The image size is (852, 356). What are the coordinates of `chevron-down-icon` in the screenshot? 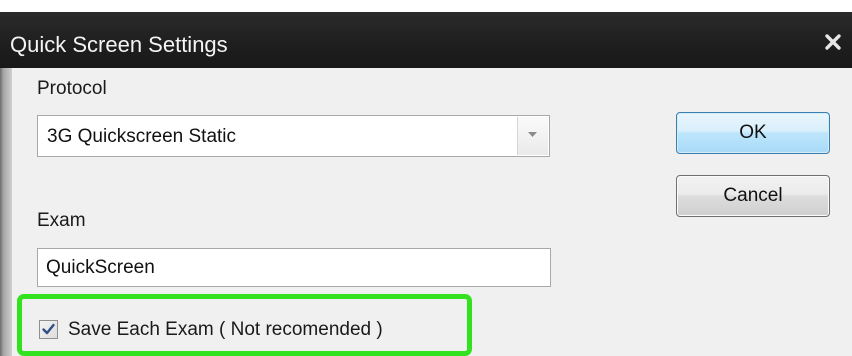 It's located at (532, 134).